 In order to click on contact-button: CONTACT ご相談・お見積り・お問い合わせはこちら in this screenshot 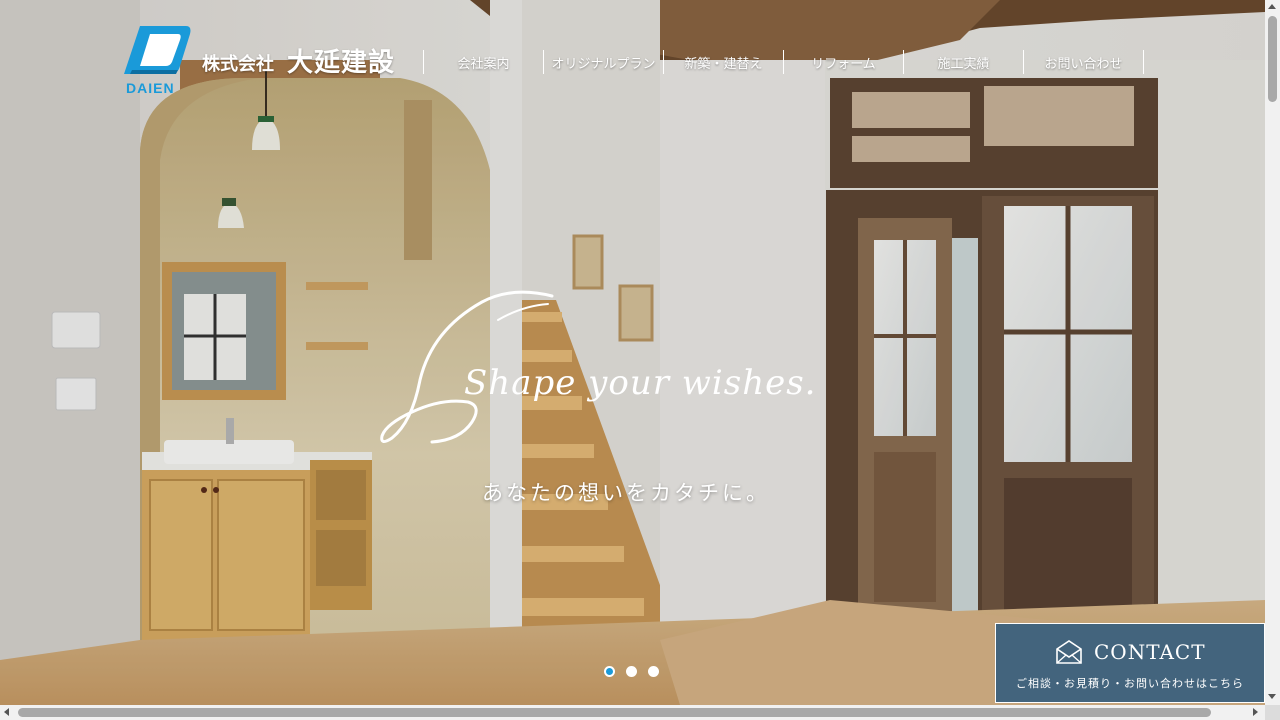, I will do `click(1130, 663)`.